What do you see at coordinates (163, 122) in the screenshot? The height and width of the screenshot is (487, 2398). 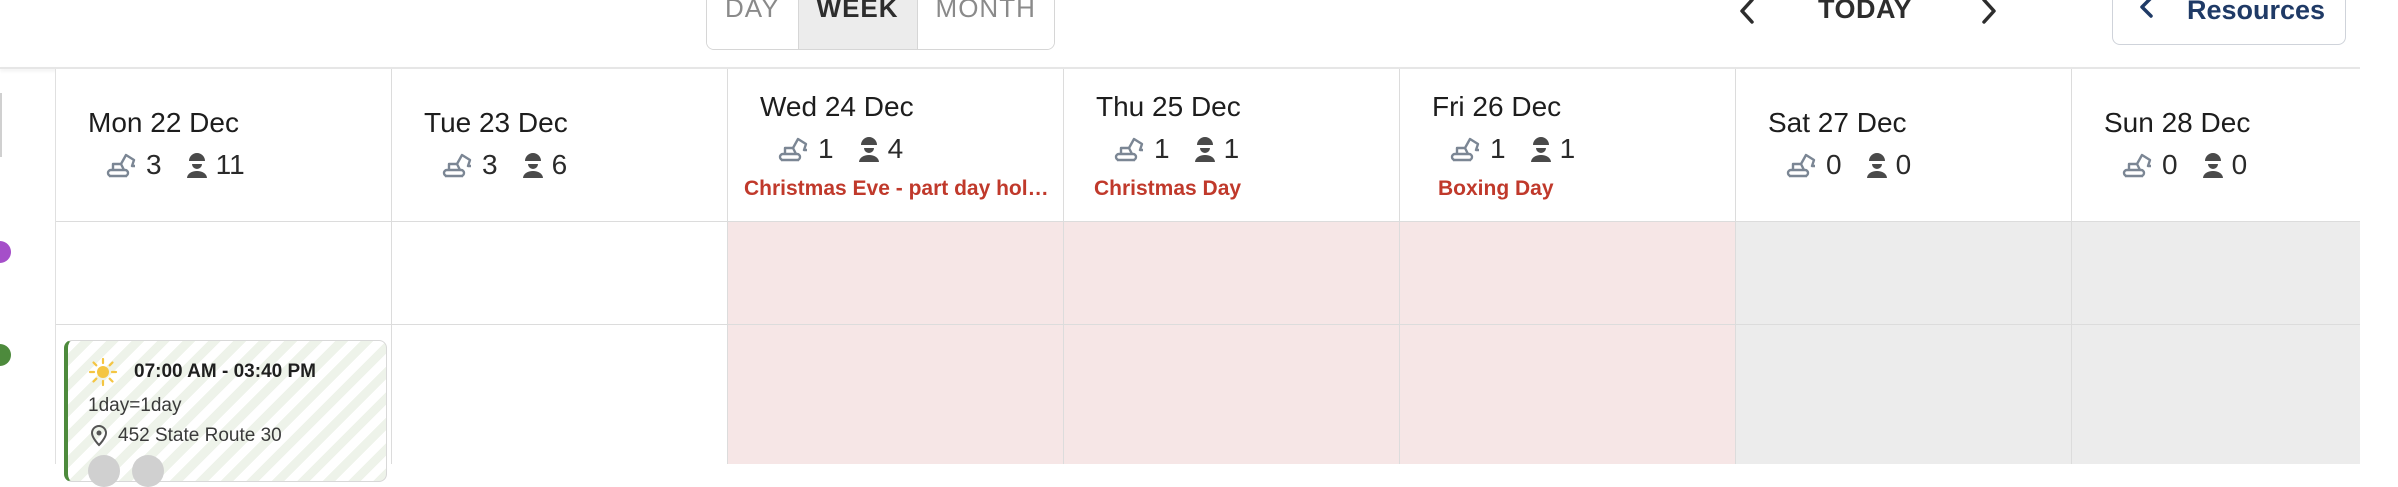 I see `day-title: Mon 22 Dec` at bounding box center [163, 122].